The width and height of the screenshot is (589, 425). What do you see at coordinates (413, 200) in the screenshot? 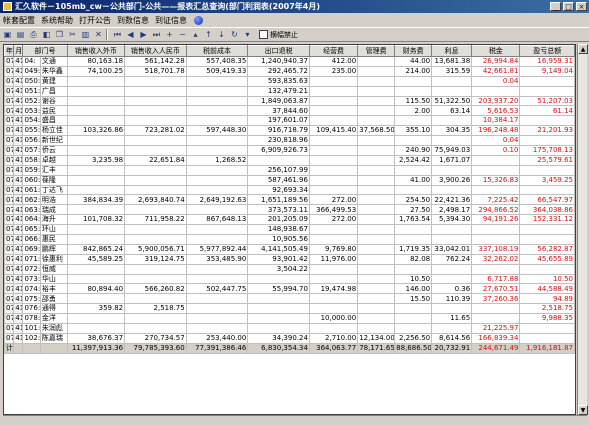
I see `table-cell: 254.50` at bounding box center [413, 200].